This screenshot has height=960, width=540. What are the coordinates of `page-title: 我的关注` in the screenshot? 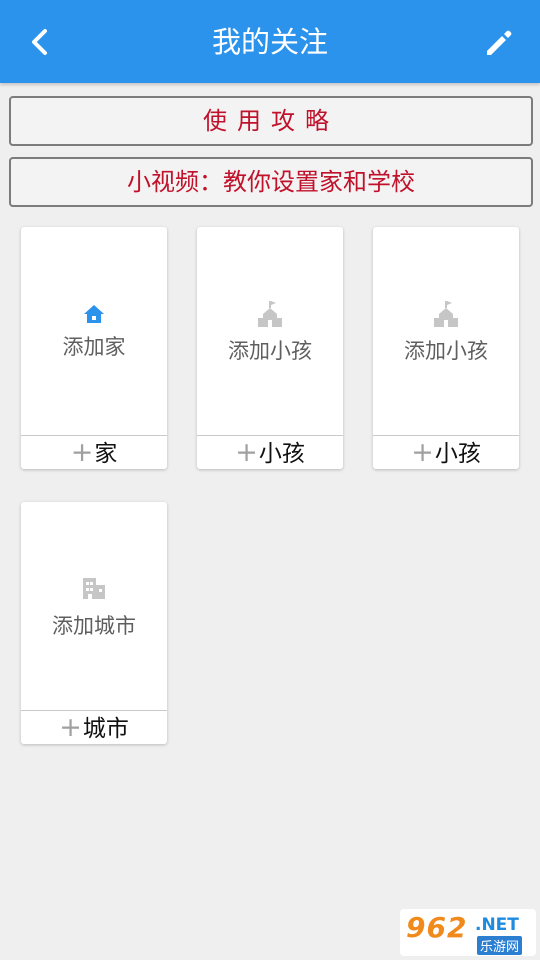 It's located at (269, 42).